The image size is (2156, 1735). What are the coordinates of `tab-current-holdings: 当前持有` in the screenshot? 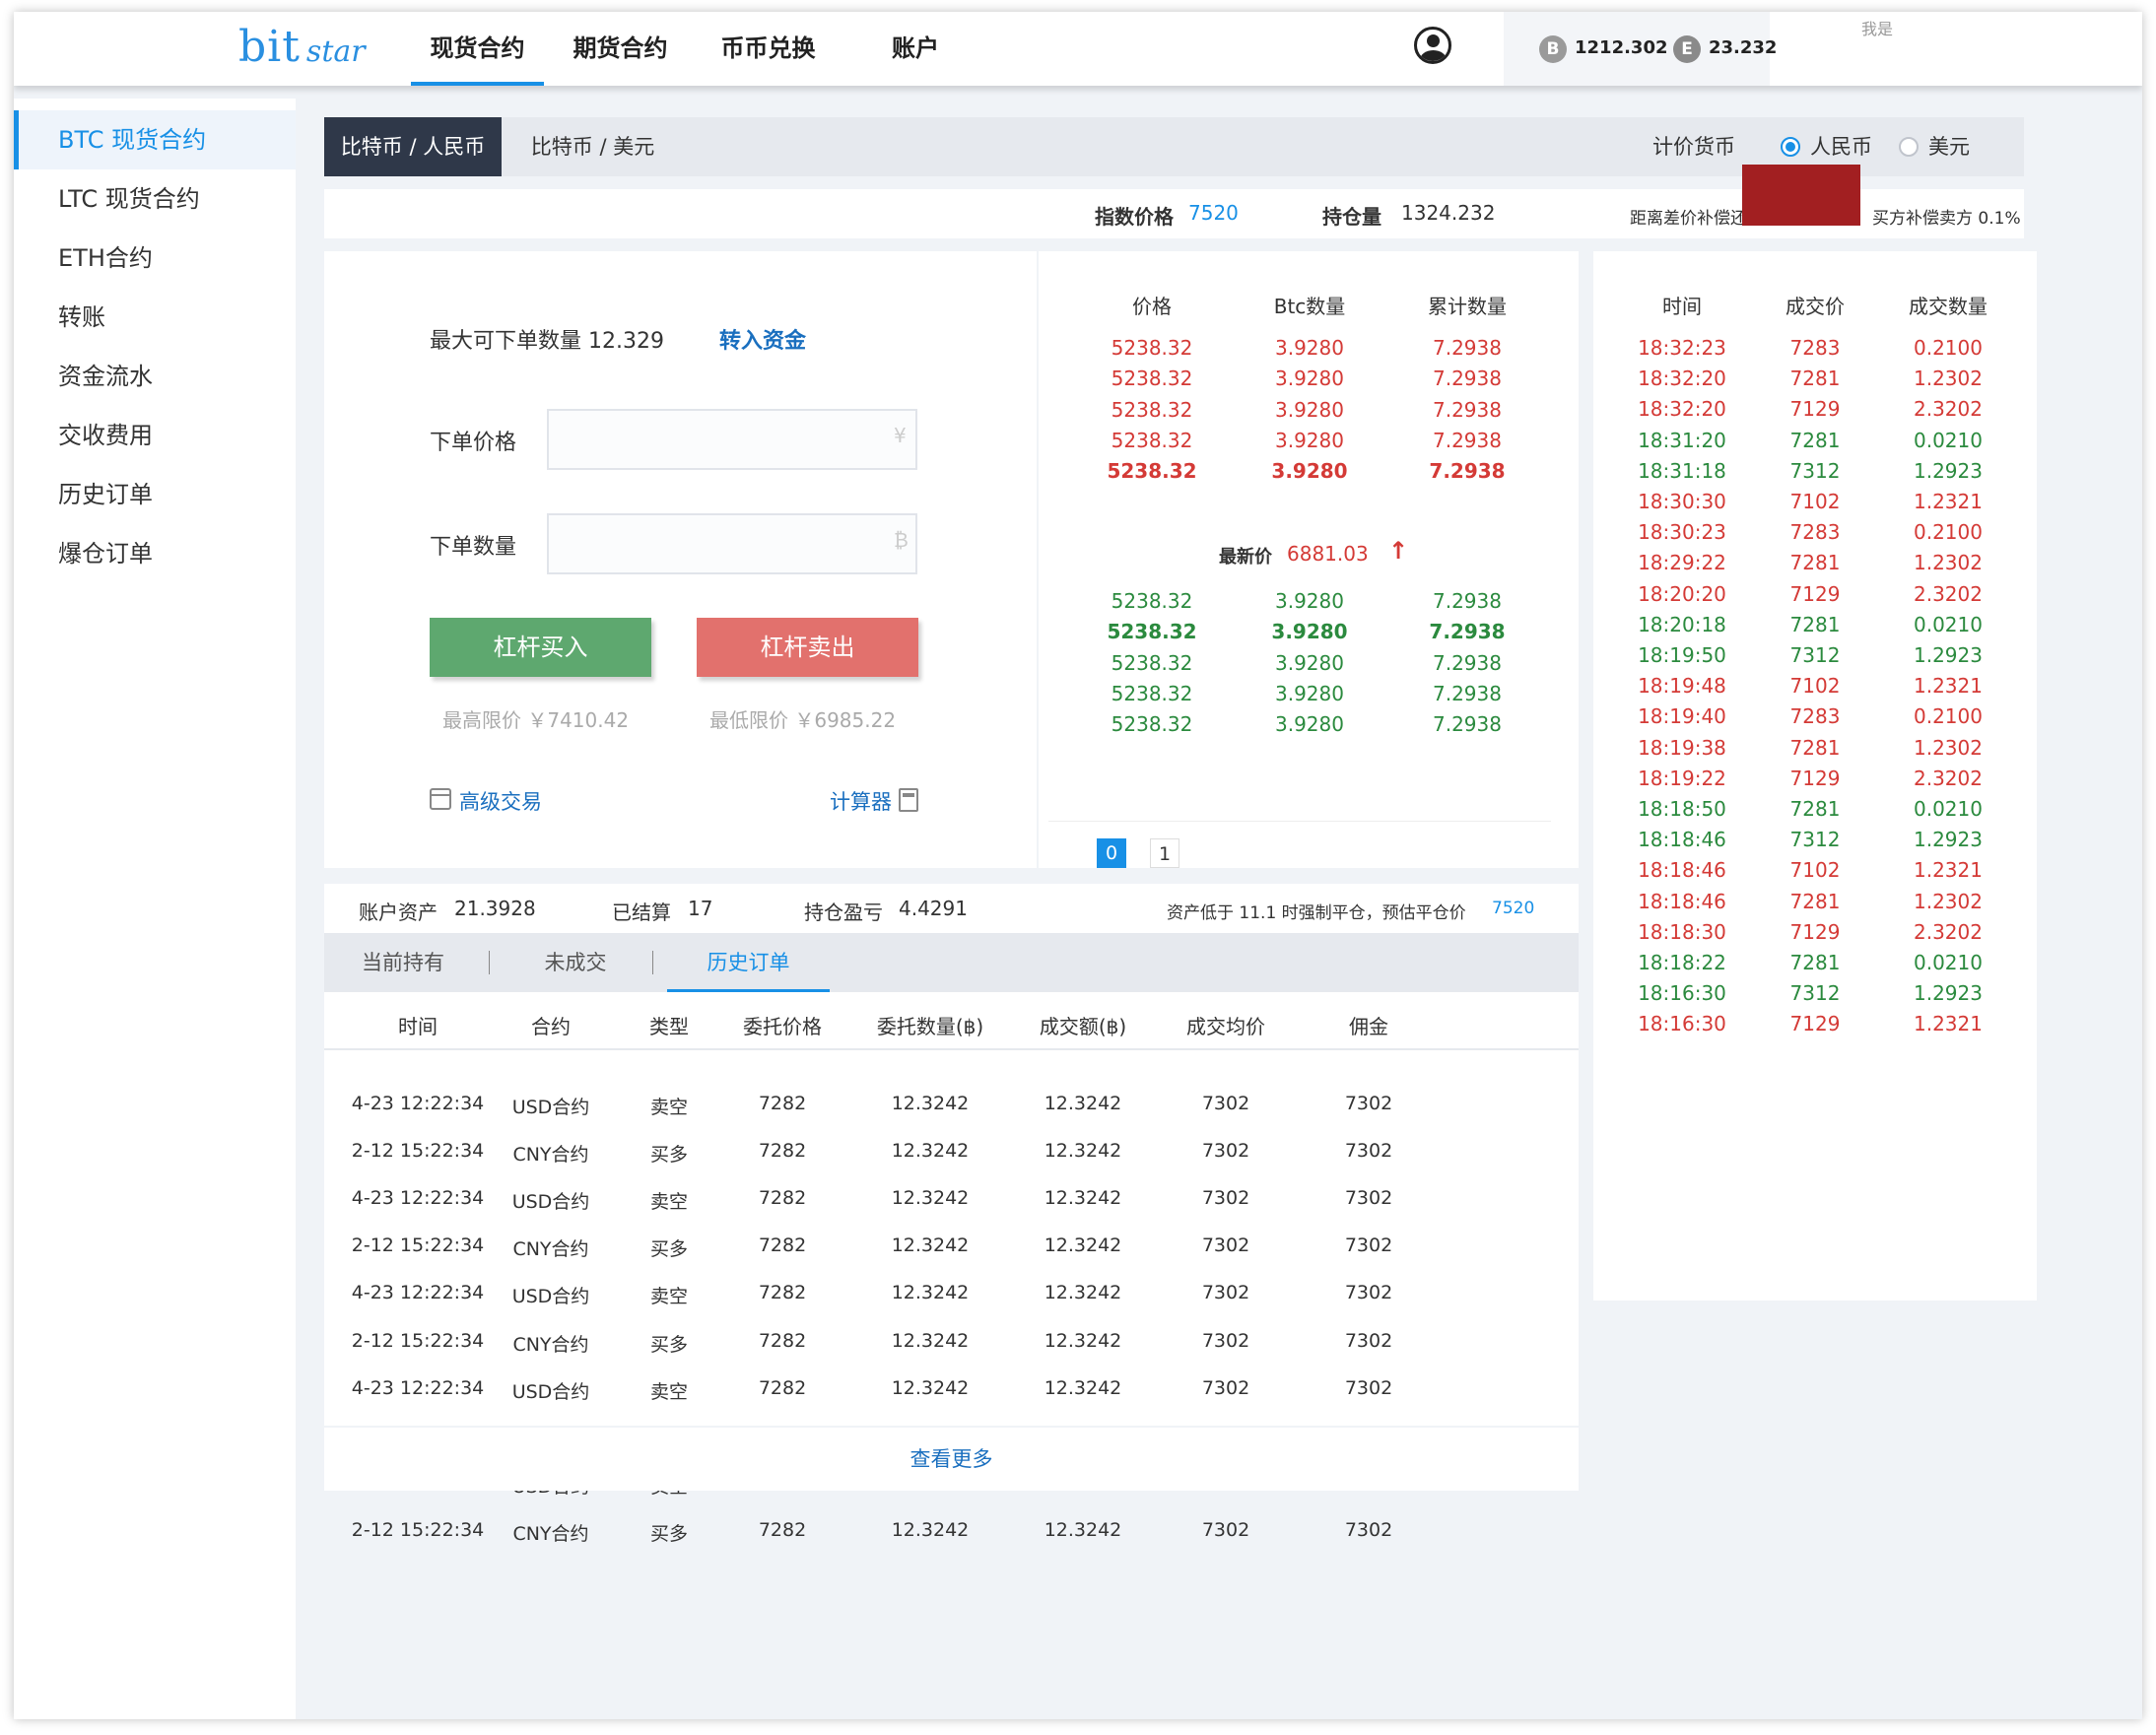 It's located at (403, 962).